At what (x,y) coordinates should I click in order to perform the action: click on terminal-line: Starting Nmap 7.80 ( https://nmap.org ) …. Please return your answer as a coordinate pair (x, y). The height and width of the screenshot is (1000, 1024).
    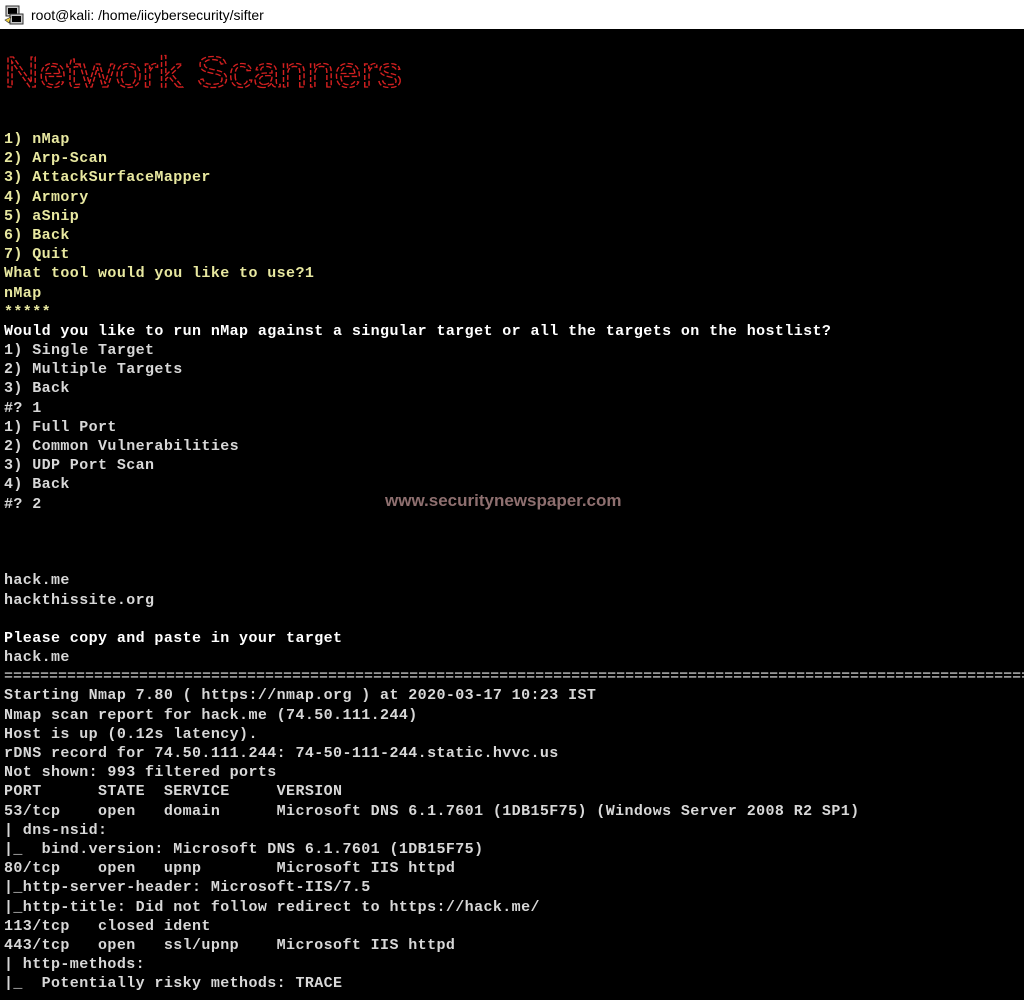
    Looking at the image, I should click on (300, 696).